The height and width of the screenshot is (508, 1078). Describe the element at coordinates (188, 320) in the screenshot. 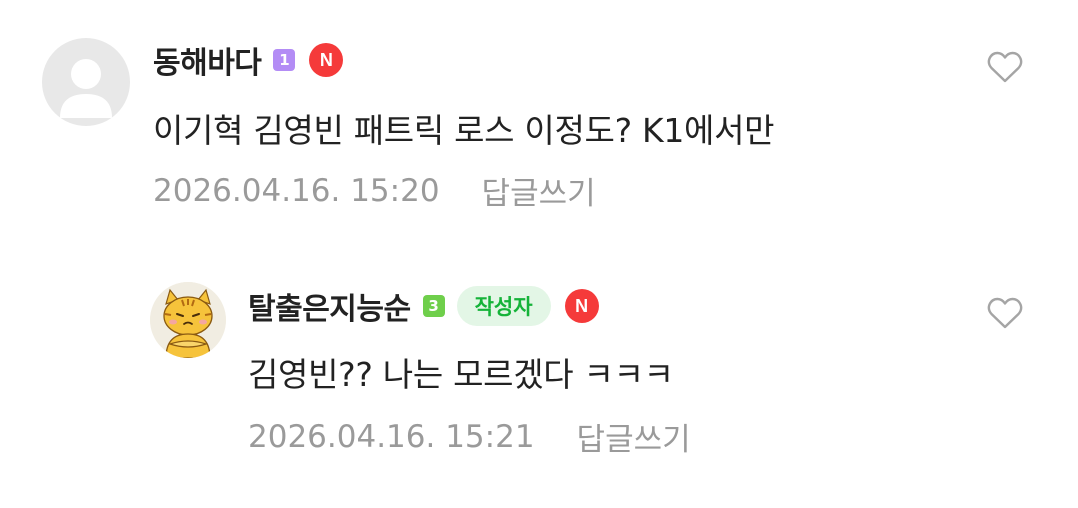

I see `tiger-profile-icon` at that location.